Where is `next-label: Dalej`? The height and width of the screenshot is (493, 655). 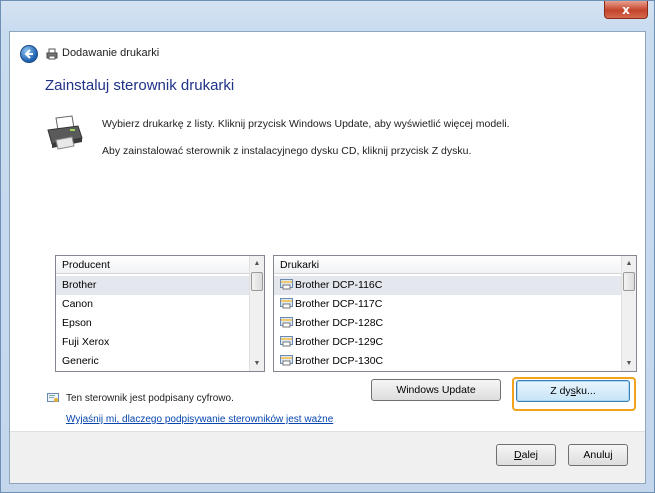
next-label: Dalej is located at coordinates (526, 455).